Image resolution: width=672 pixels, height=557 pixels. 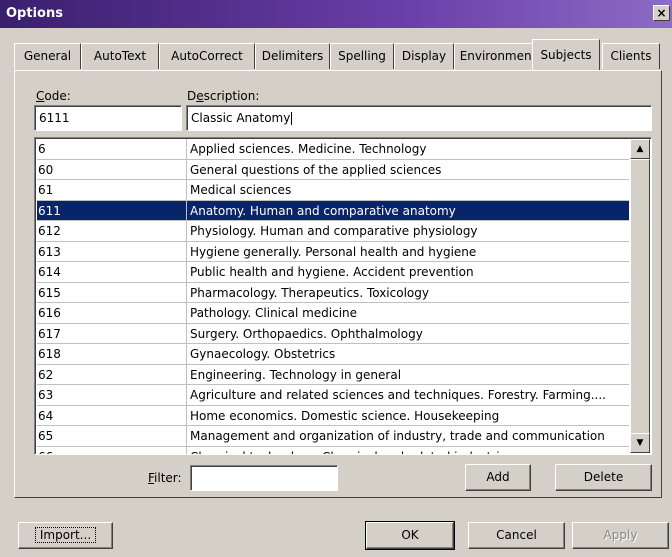 I want to click on tab-general: General, so click(x=47, y=56).